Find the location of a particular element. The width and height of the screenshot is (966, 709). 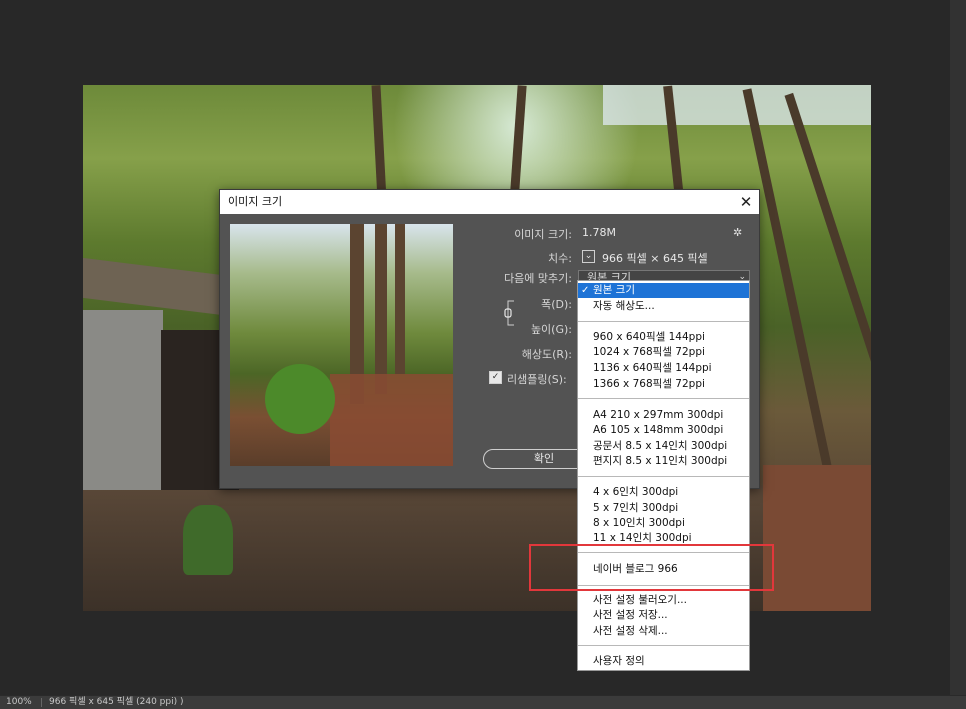

image-size-value: 1.78M is located at coordinates (599, 232).